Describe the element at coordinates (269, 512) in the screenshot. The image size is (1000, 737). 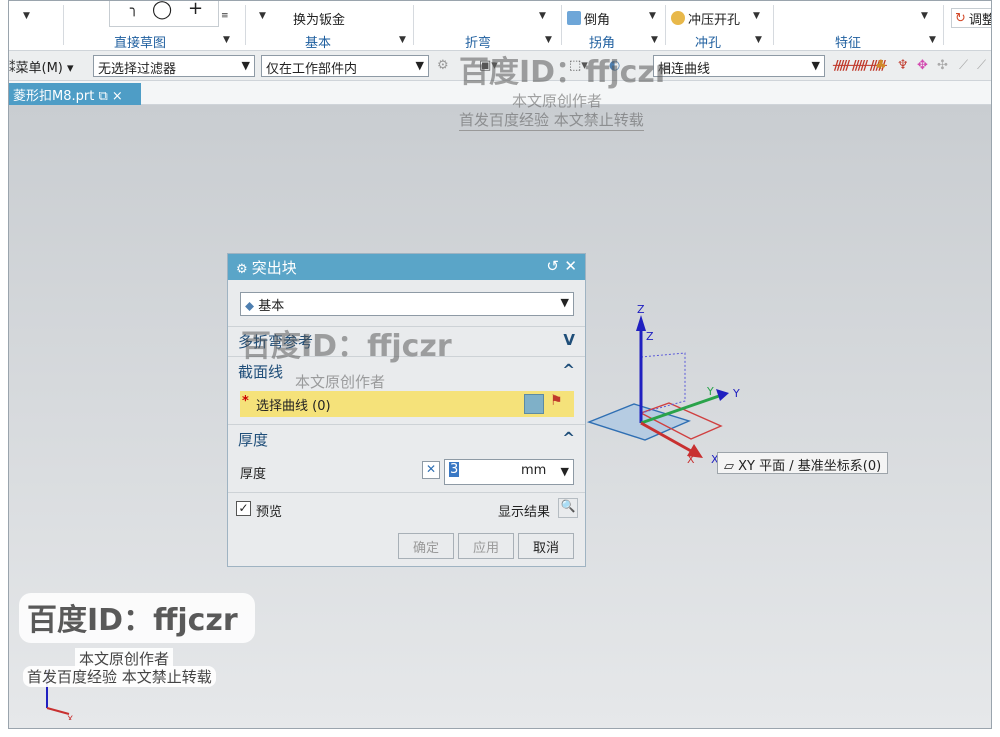
I see `preview-label: 预览` at that location.